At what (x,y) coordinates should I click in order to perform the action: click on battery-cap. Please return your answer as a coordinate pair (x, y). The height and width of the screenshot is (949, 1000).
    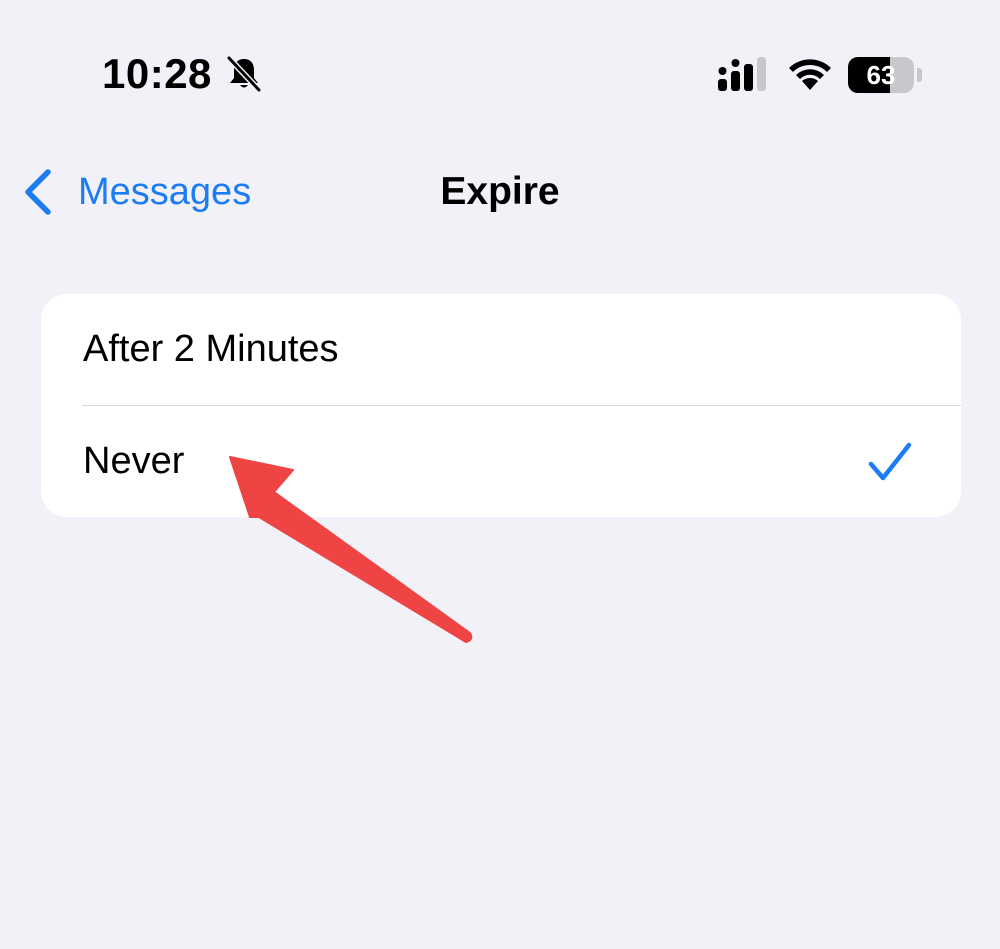
    Looking at the image, I should click on (919, 75).